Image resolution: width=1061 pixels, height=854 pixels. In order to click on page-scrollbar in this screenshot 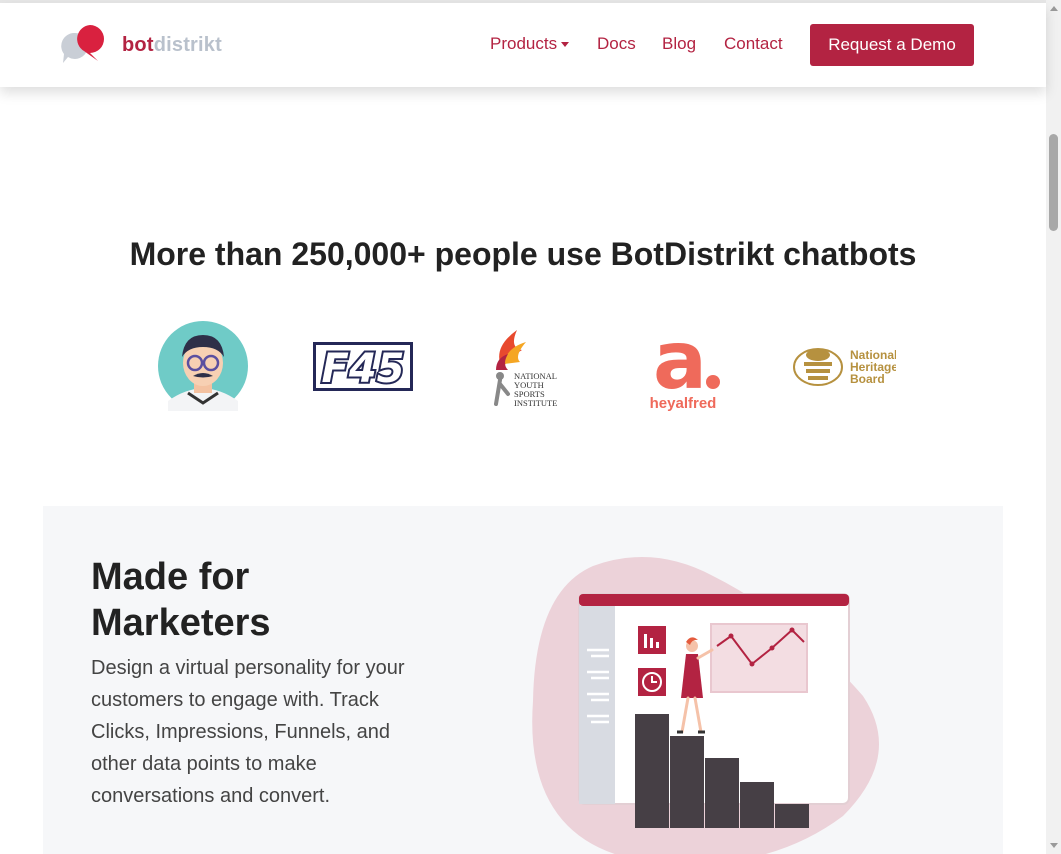, I will do `click(1053, 427)`.